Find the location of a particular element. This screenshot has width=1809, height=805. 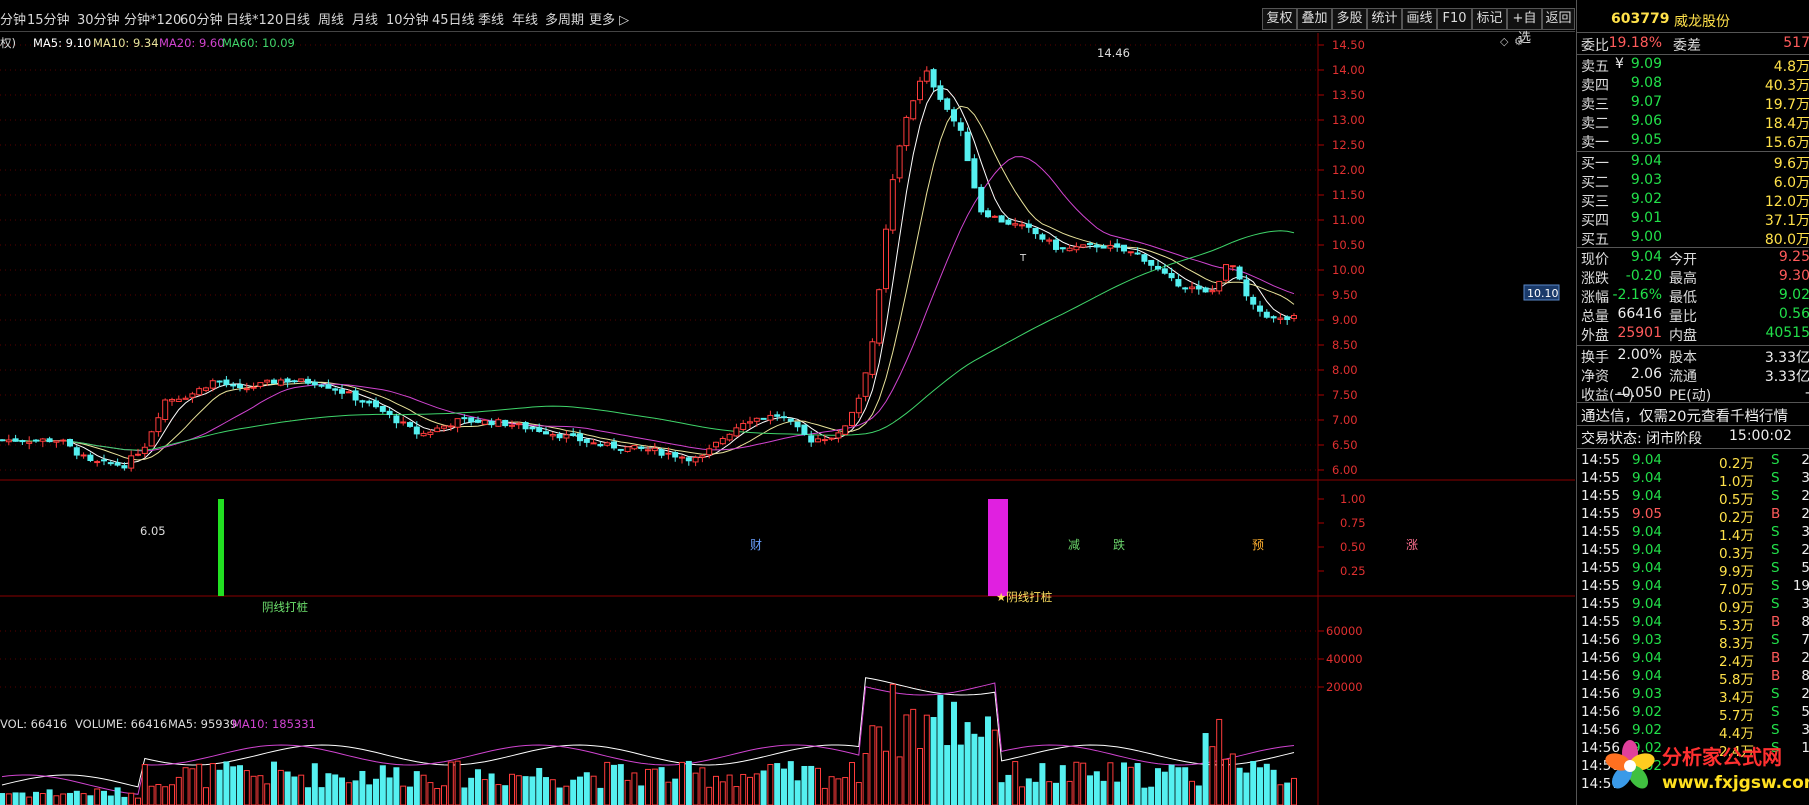

period-min120: 分钟*120 is located at coordinates (152, 18).